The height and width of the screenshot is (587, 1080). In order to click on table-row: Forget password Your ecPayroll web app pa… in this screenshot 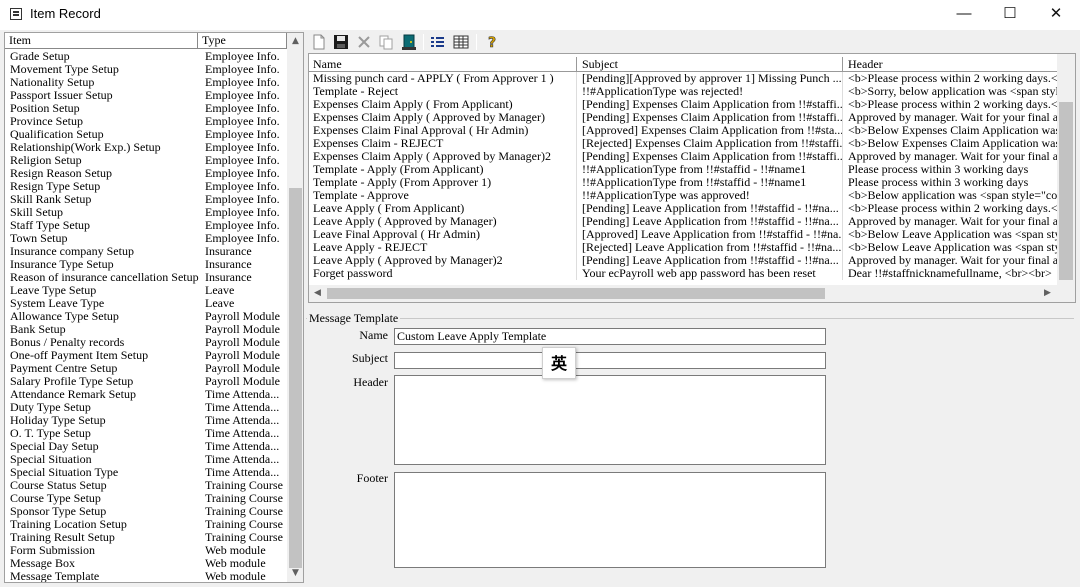, I will do `click(683, 273)`.